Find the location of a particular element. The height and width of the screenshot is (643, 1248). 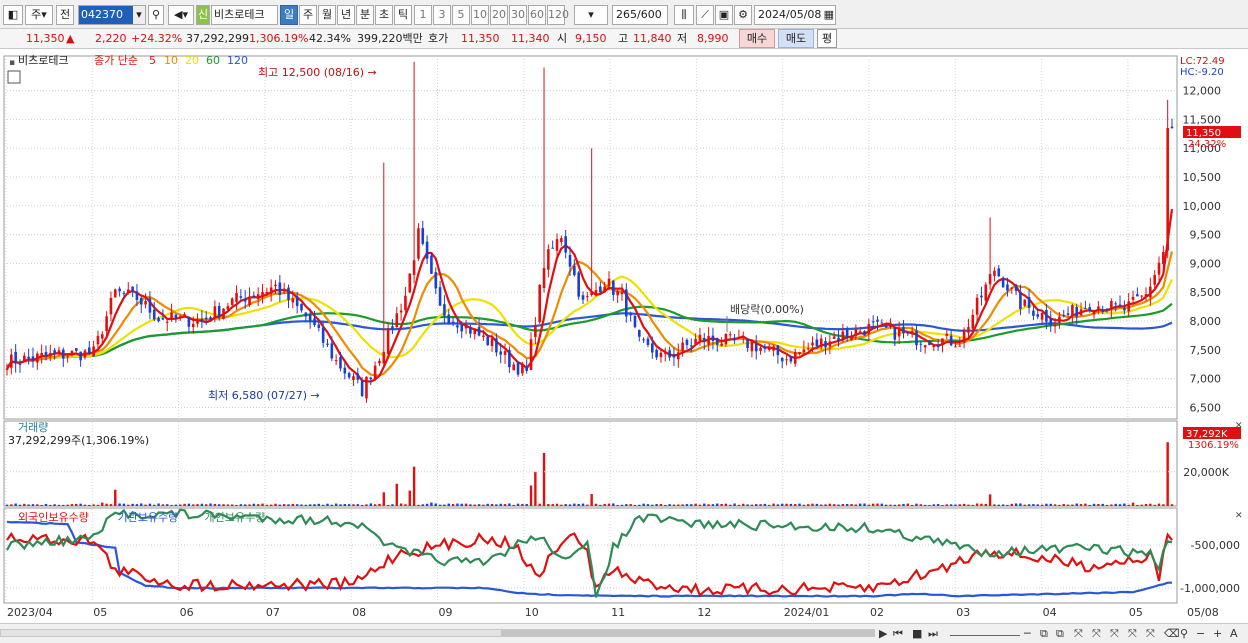

scroll-right-icon: ▶ is located at coordinates (883, 633).